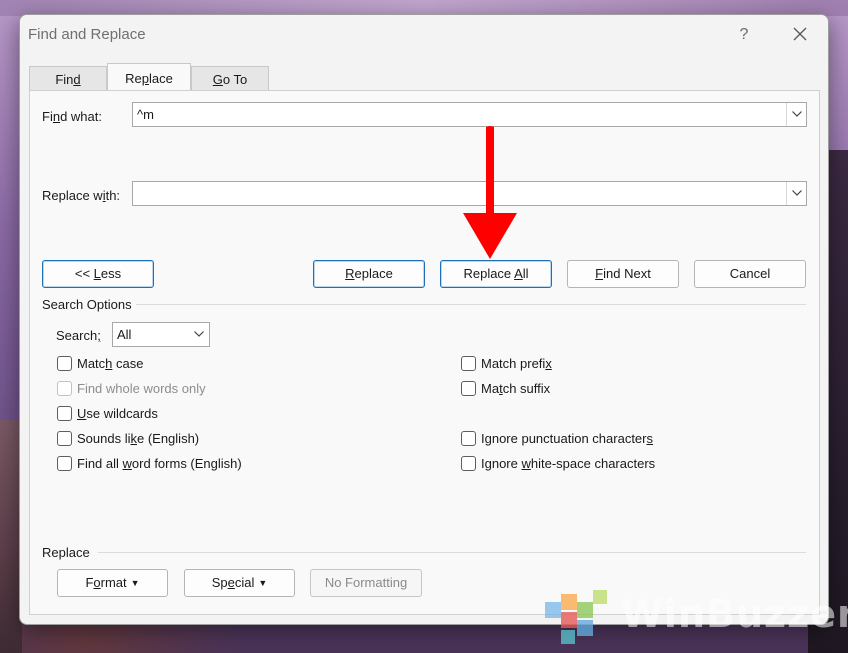  What do you see at coordinates (72, 116) in the screenshot?
I see `find-what-label: Find what:` at bounding box center [72, 116].